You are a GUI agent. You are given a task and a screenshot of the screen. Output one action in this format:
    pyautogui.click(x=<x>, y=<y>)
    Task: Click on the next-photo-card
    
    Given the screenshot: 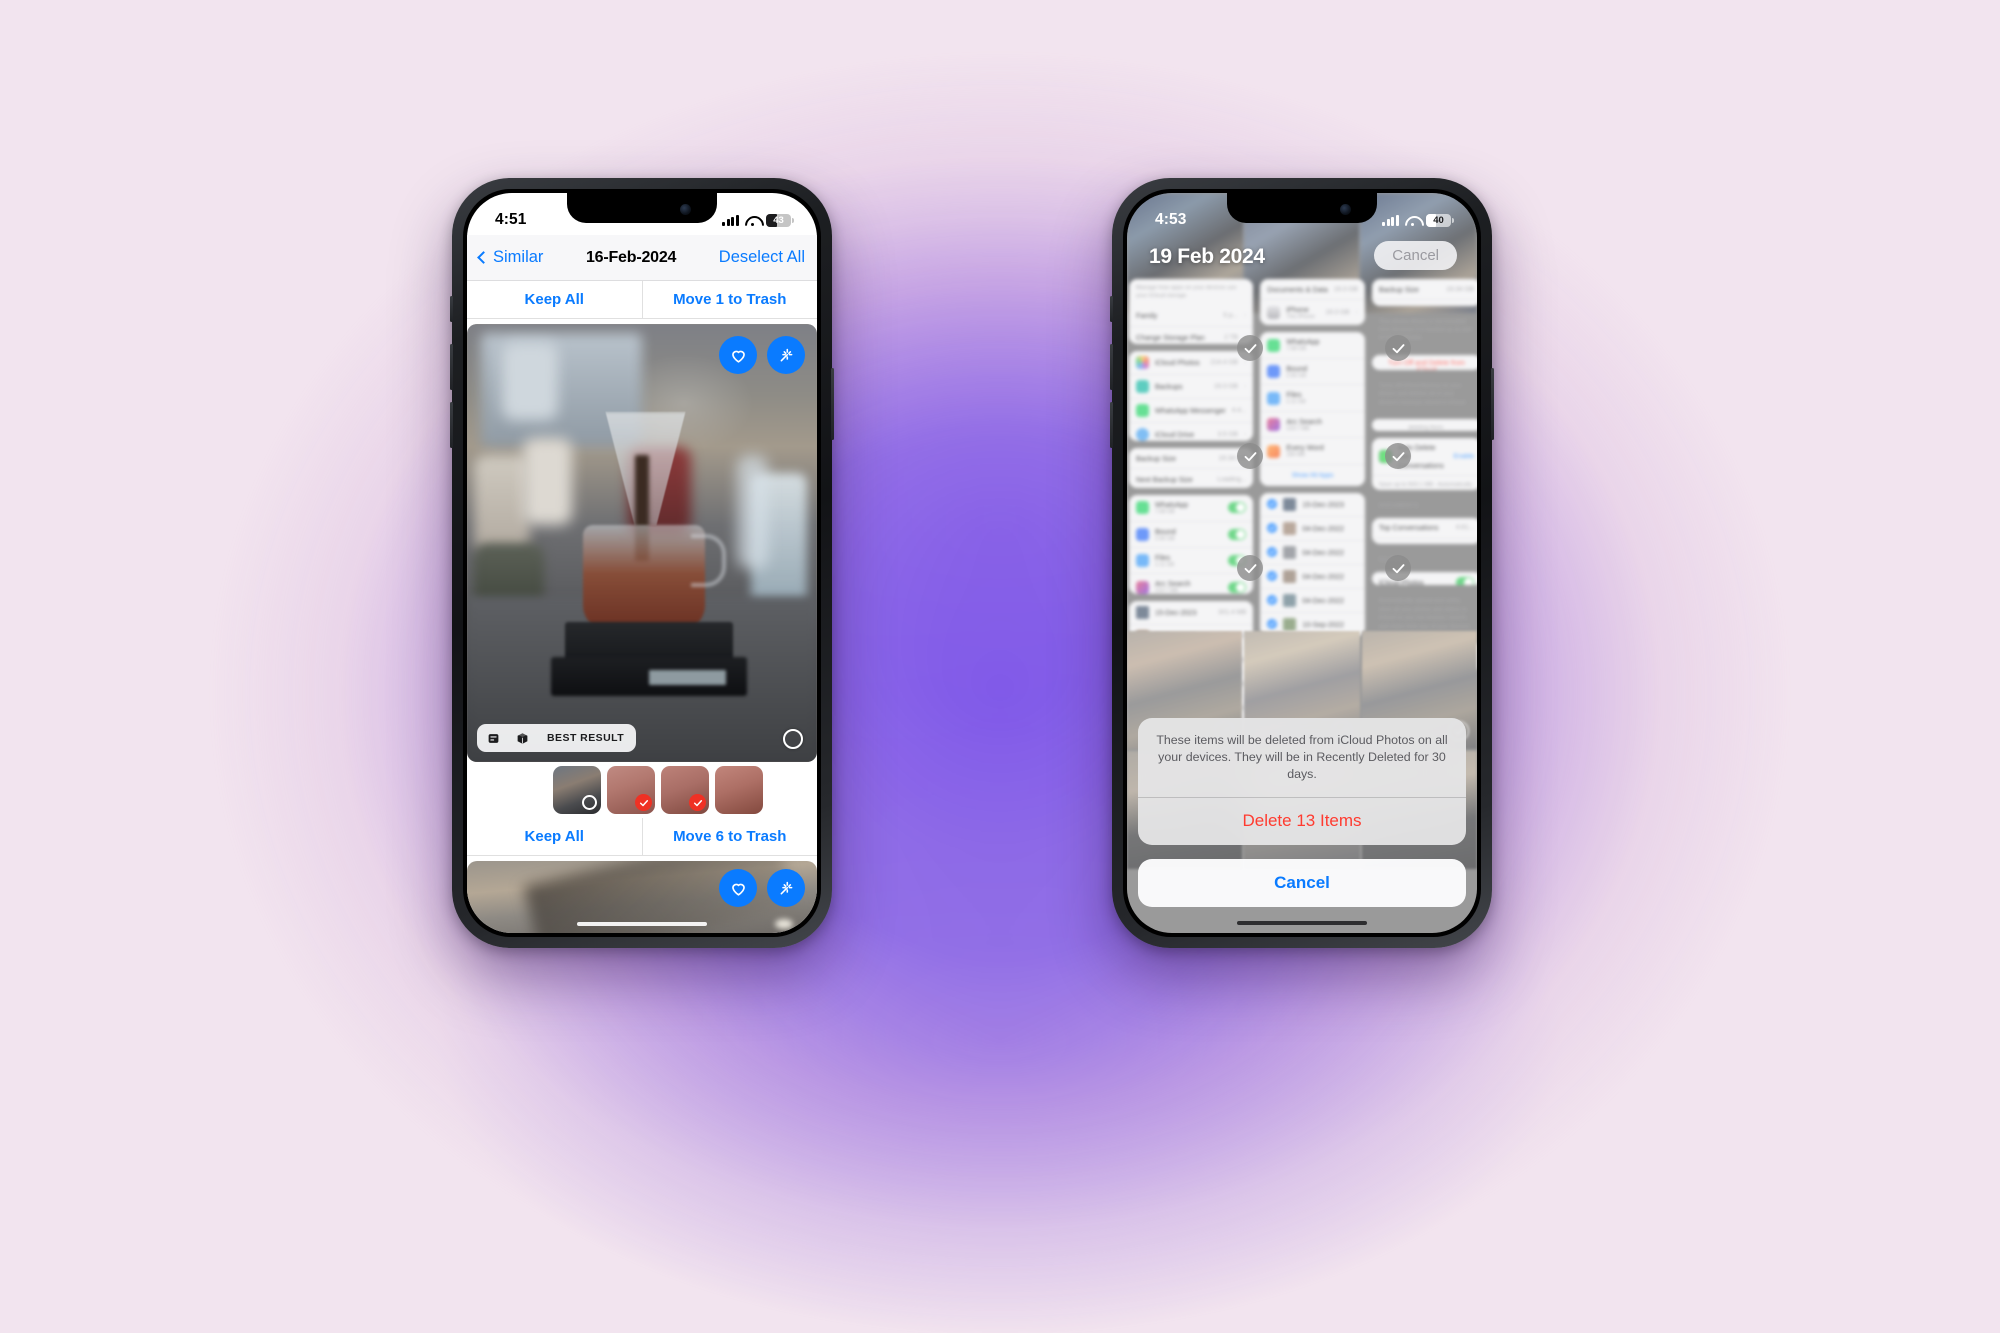 What is the action you would take?
    pyautogui.click(x=642, y=897)
    